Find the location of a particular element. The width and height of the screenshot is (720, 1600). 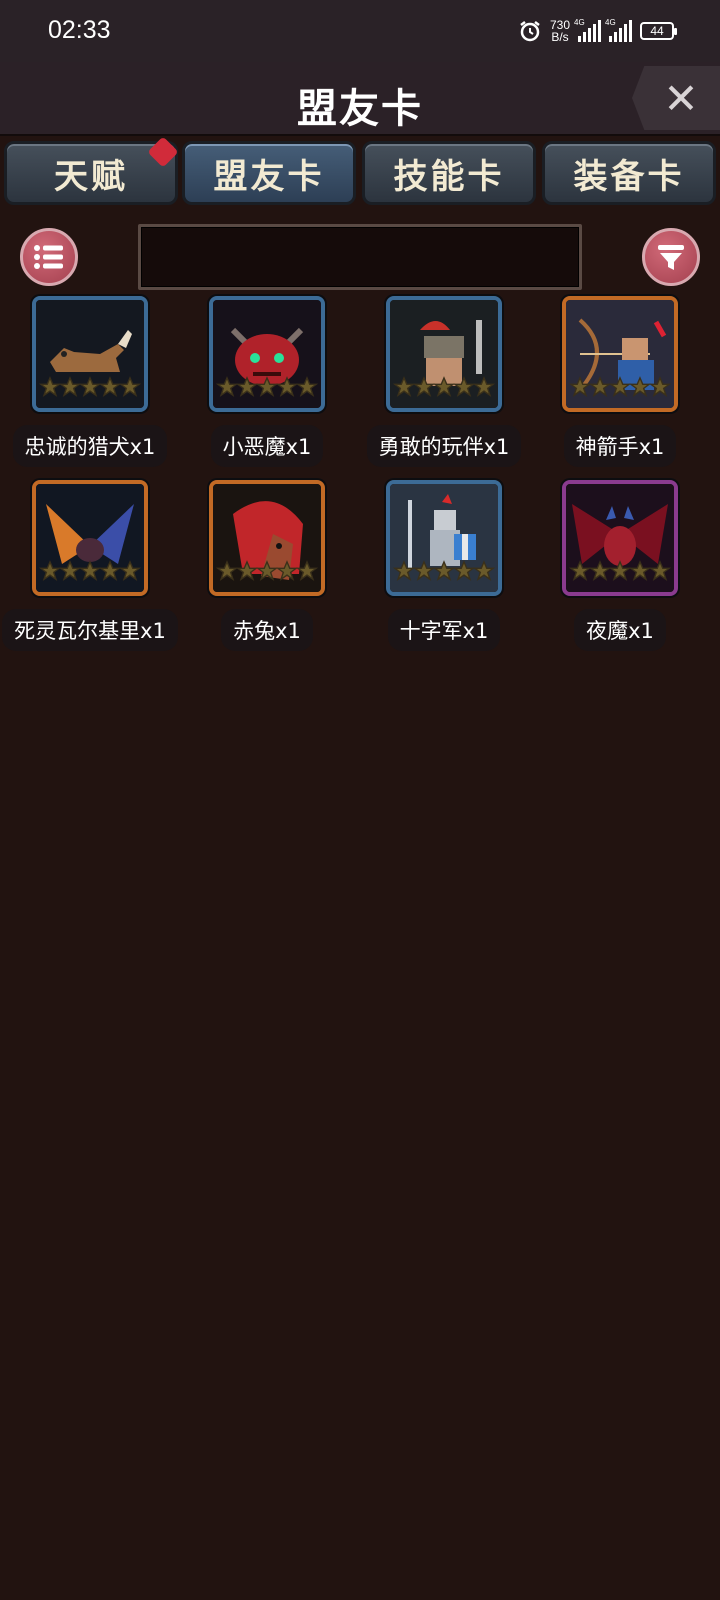

ally-card: 神箭手x1 is located at coordinates (620, 382).